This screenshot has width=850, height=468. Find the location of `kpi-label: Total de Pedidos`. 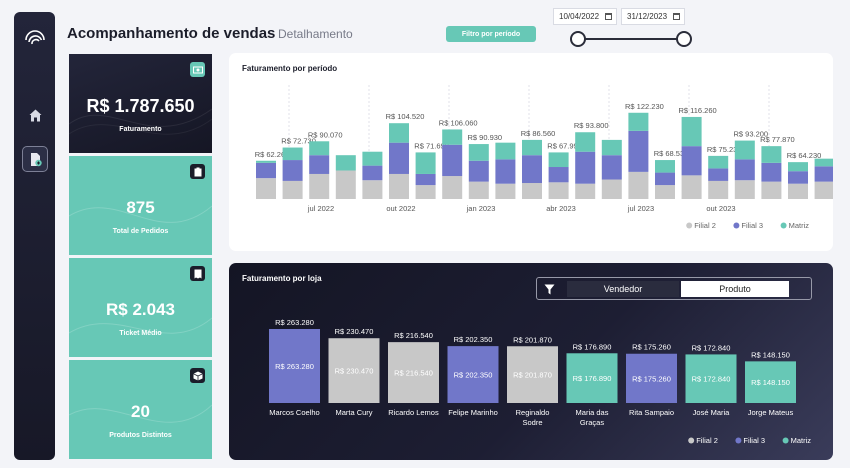

kpi-label: Total de Pedidos is located at coordinates (140, 231).